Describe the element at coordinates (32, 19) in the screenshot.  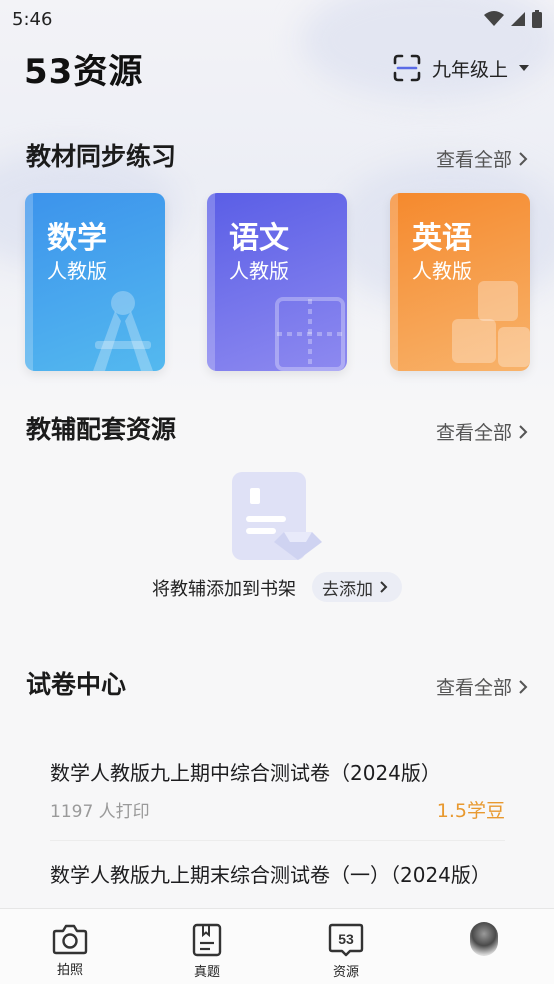
I see `status-time: 5:46` at that location.